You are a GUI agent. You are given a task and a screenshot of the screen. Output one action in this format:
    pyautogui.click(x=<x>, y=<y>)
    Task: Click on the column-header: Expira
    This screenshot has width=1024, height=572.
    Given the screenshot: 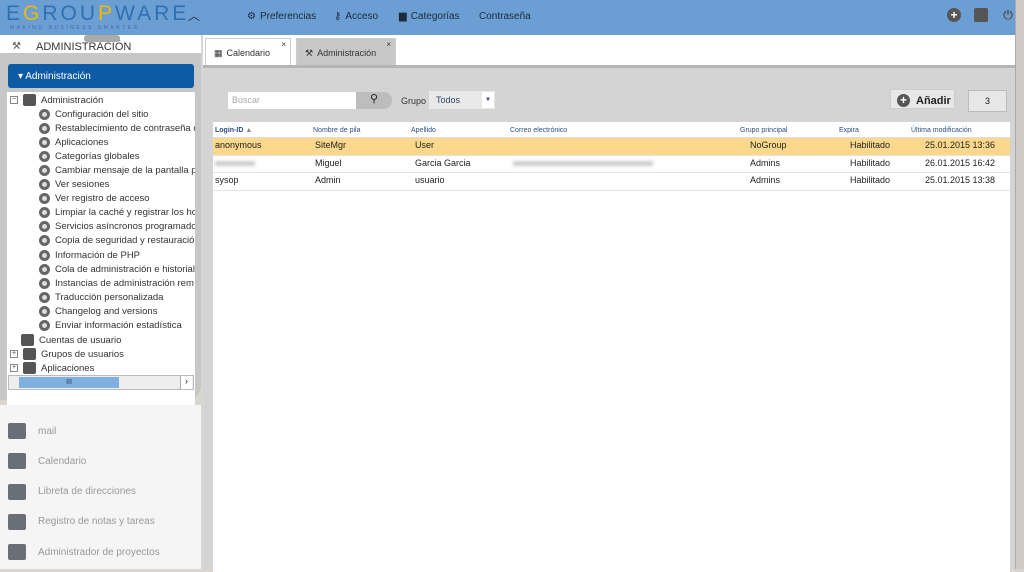 What is the action you would take?
    pyautogui.click(x=849, y=130)
    